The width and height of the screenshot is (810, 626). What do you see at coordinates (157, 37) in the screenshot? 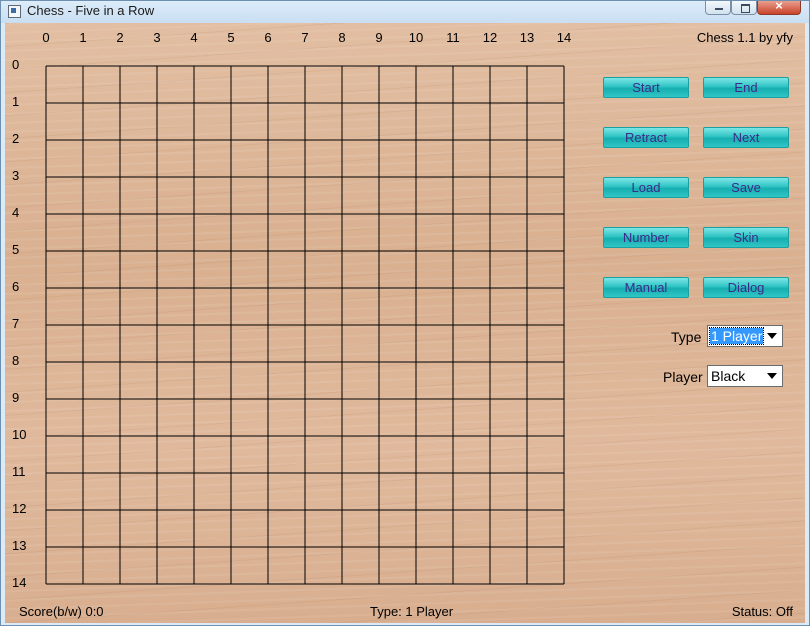
I see `column-label: 3` at bounding box center [157, 37].